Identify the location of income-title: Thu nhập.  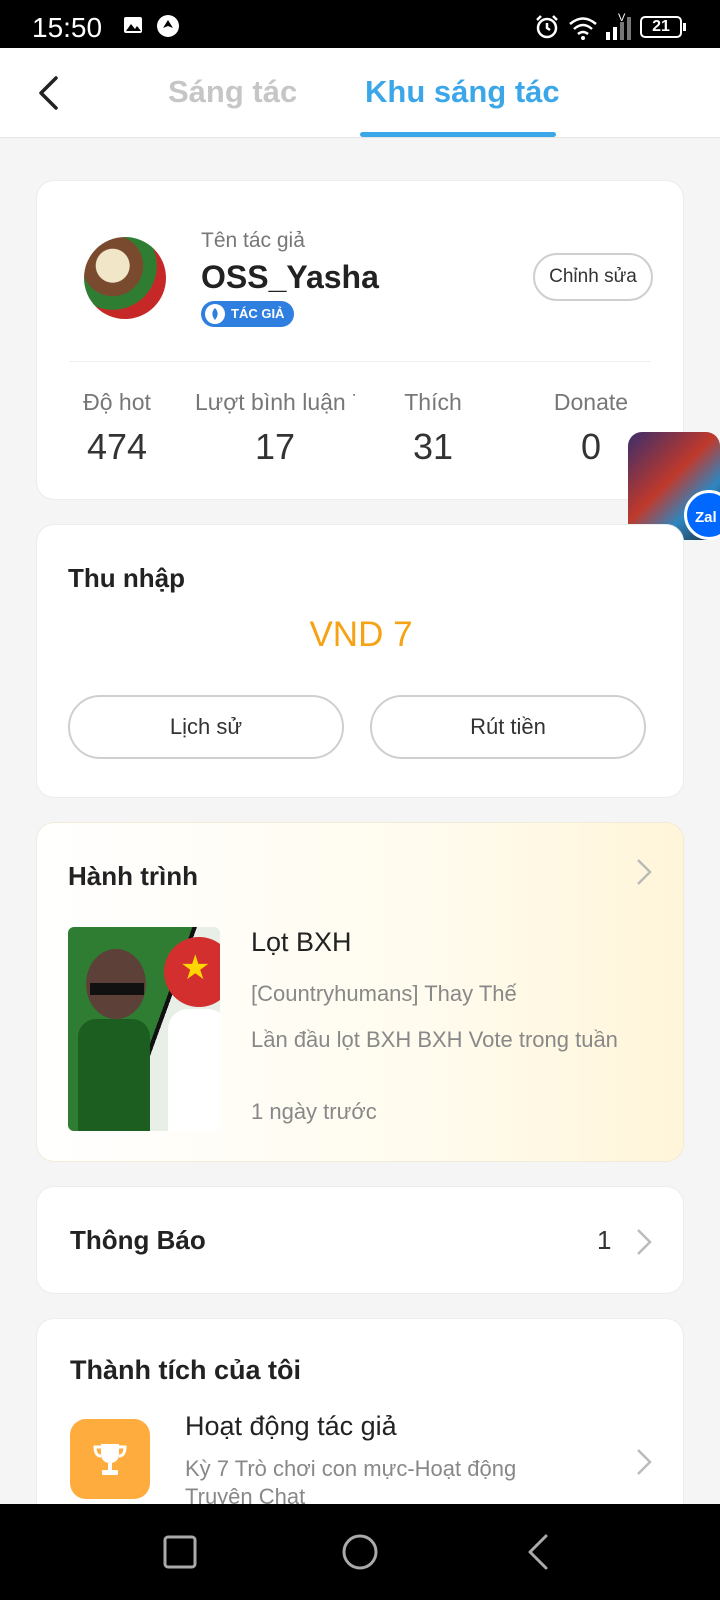
(126, 578).